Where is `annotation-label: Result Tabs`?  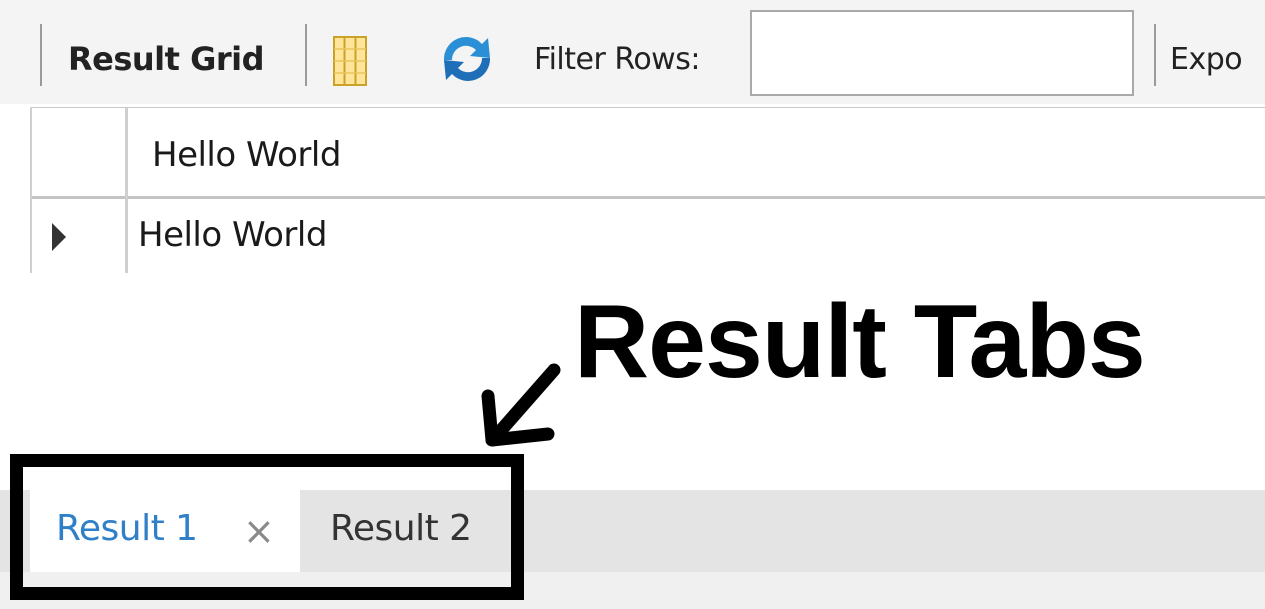 annotation-label: Result Tabs is located at coordinates (860, 342).